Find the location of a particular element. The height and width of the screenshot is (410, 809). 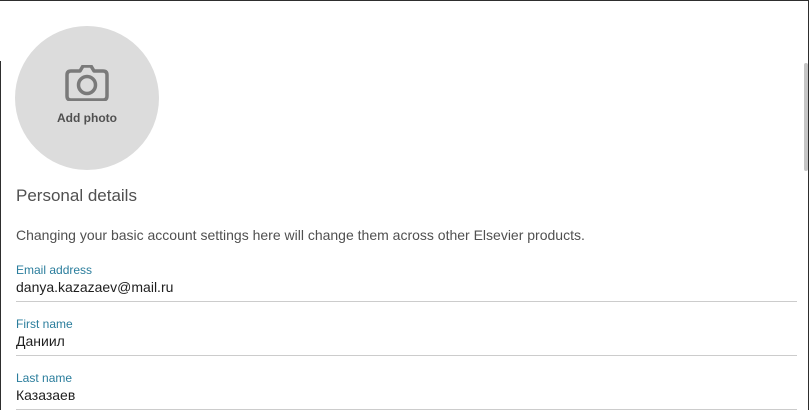

first-name-field: First name Даниил is located at coordinates (406, 336).